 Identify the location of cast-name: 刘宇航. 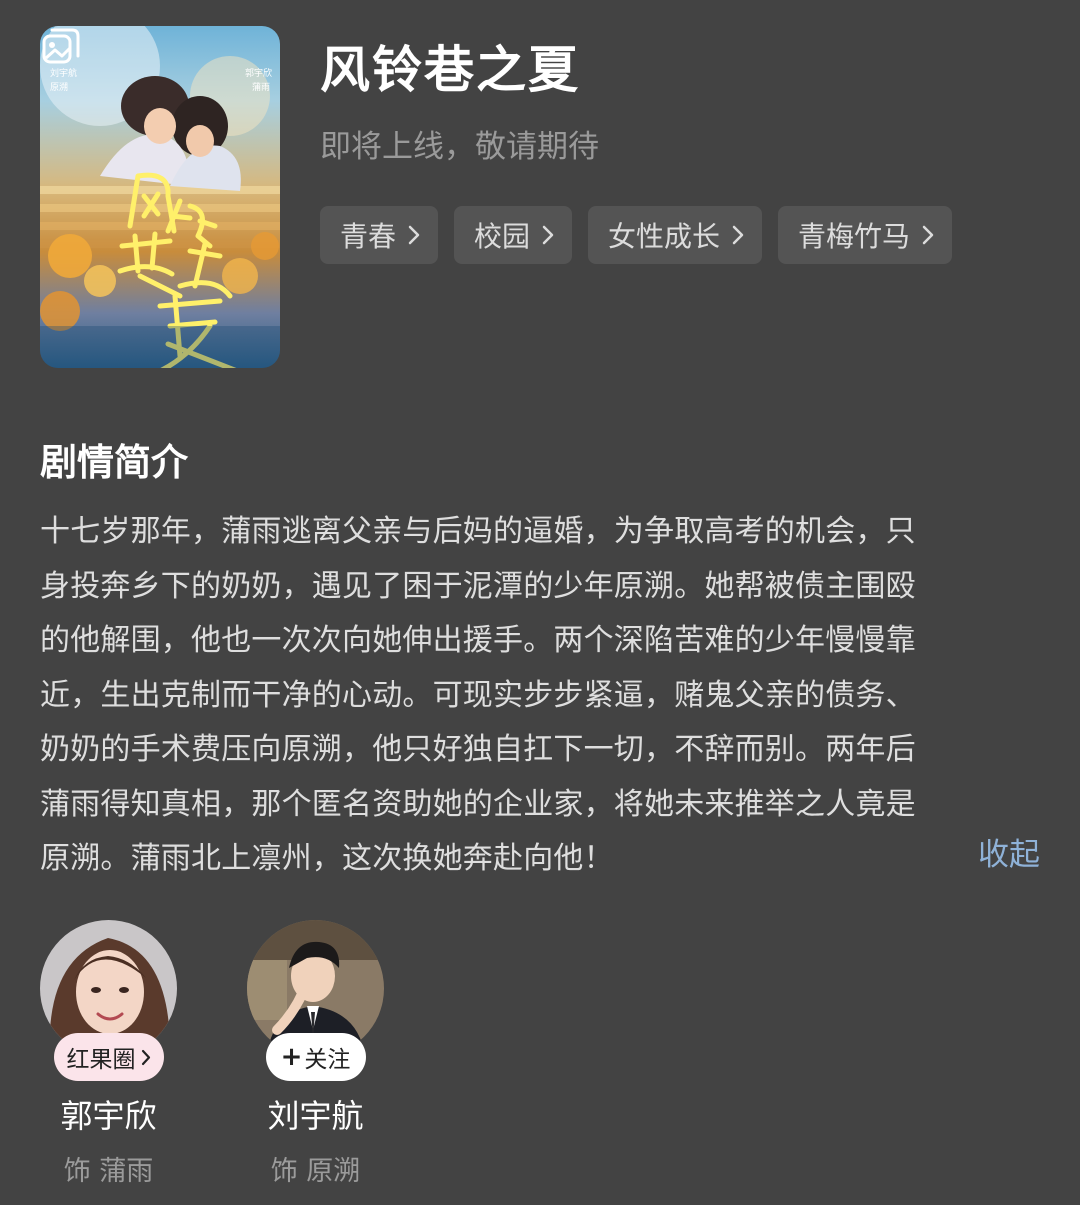
(315, 1116).